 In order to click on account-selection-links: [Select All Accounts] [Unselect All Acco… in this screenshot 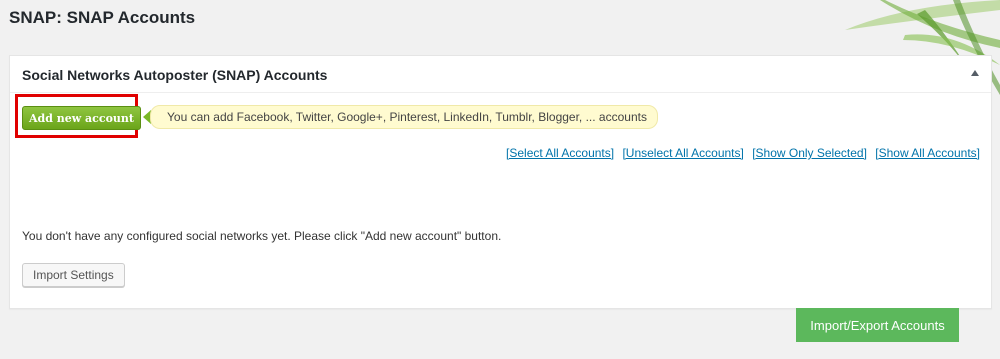, I will do `click(740, 153)`.